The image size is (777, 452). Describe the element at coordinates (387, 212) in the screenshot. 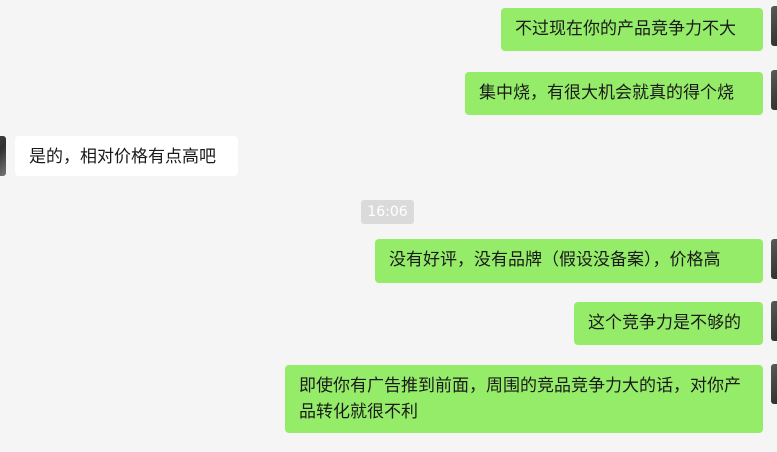

I see `timestamp: 16:06` at that location.